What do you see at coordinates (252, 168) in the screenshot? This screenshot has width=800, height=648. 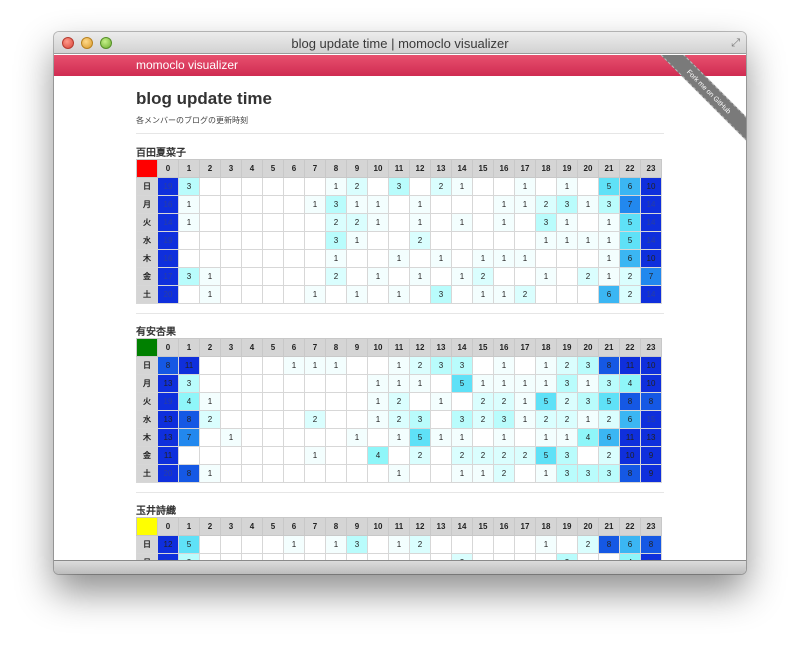 I see `hour-header: 4` at bounding box center [252, 168].